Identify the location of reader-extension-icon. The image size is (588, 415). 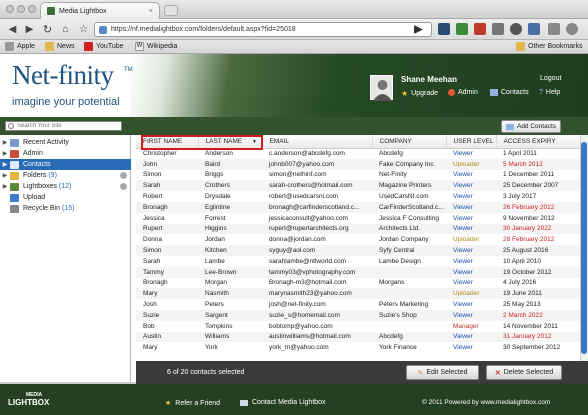
(444, 29).